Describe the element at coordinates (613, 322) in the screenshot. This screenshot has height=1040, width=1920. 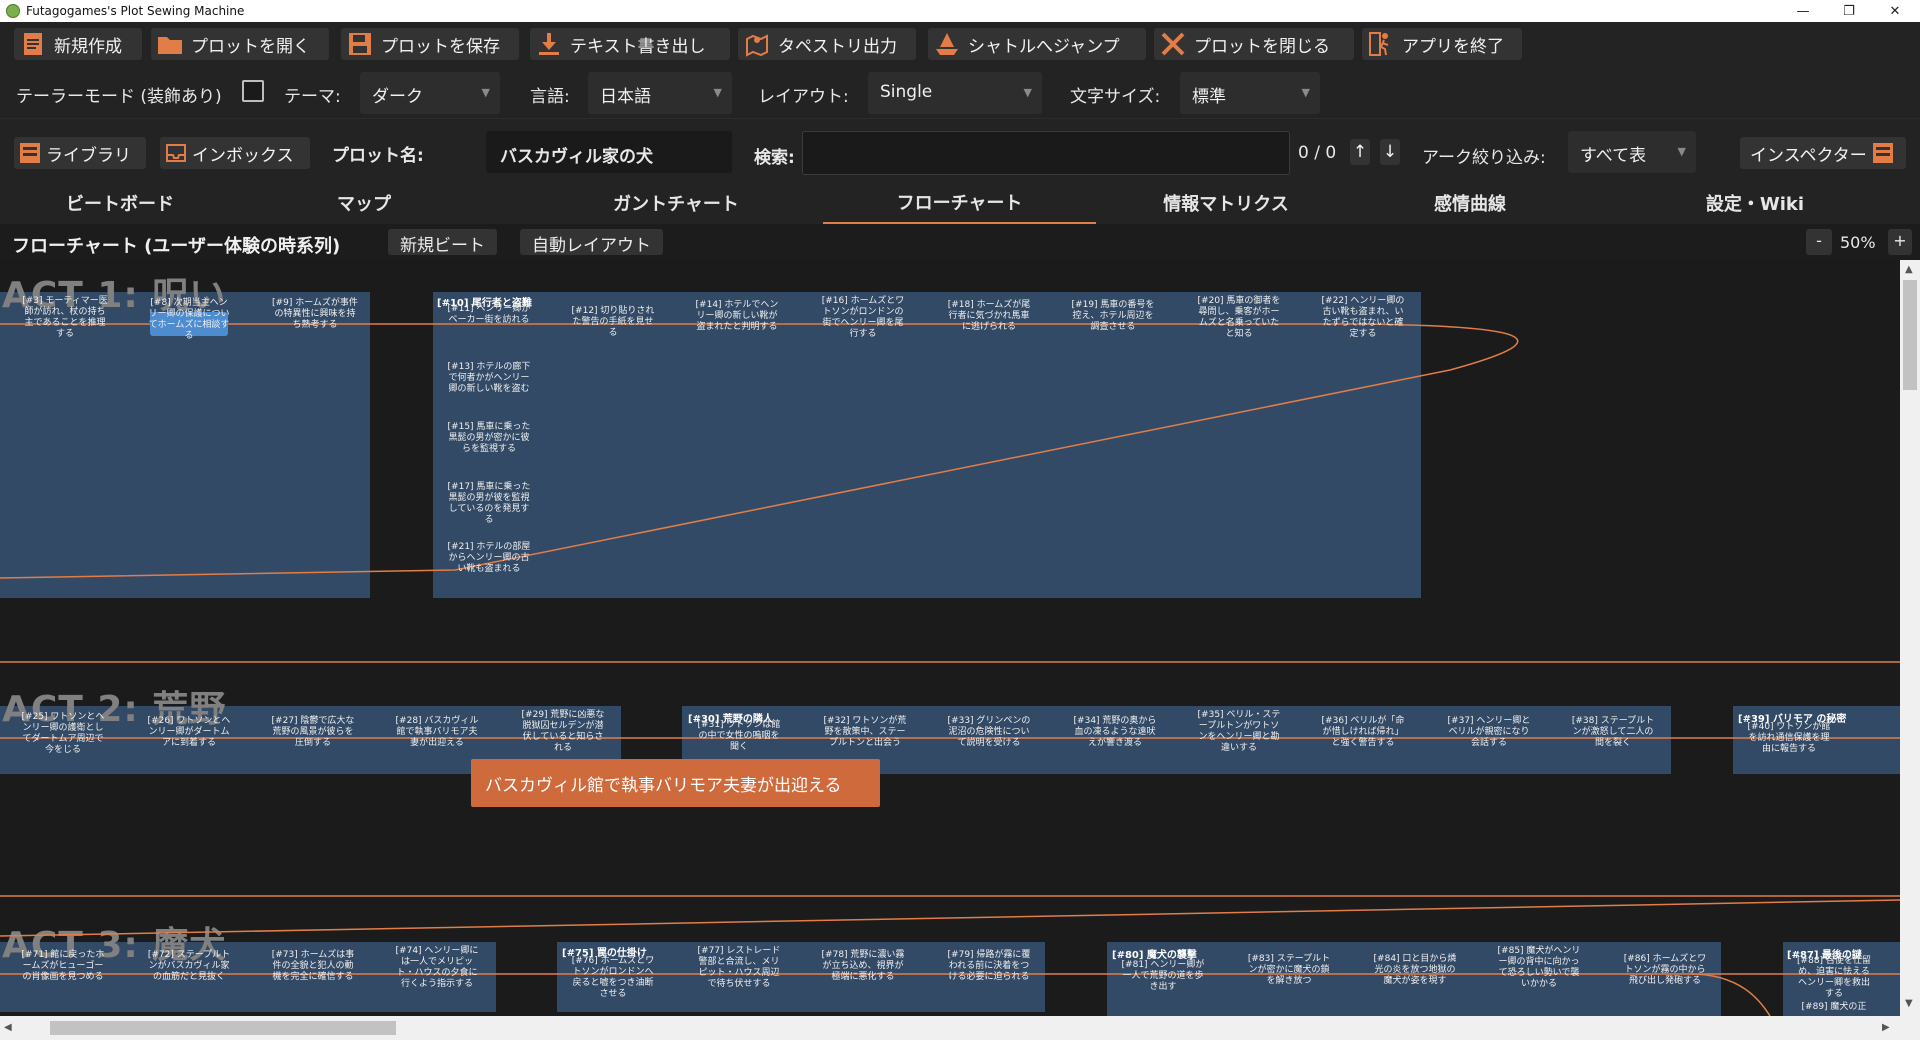
I see `beat-card: [#12] 切り貼りされた警告の手紙を見せる` at that location.